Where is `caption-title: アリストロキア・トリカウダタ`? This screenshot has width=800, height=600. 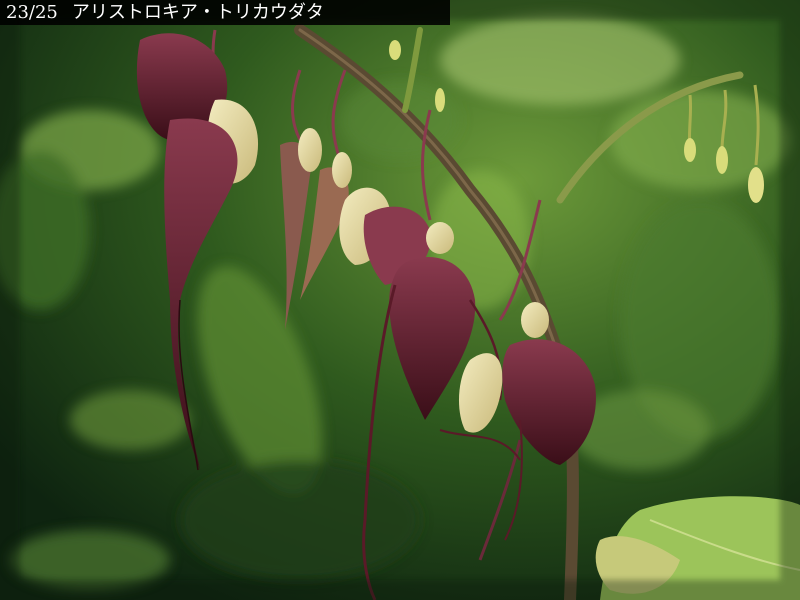
caption-title: アリストロキア・トリカウダタ is located at coordinates (197, 12).